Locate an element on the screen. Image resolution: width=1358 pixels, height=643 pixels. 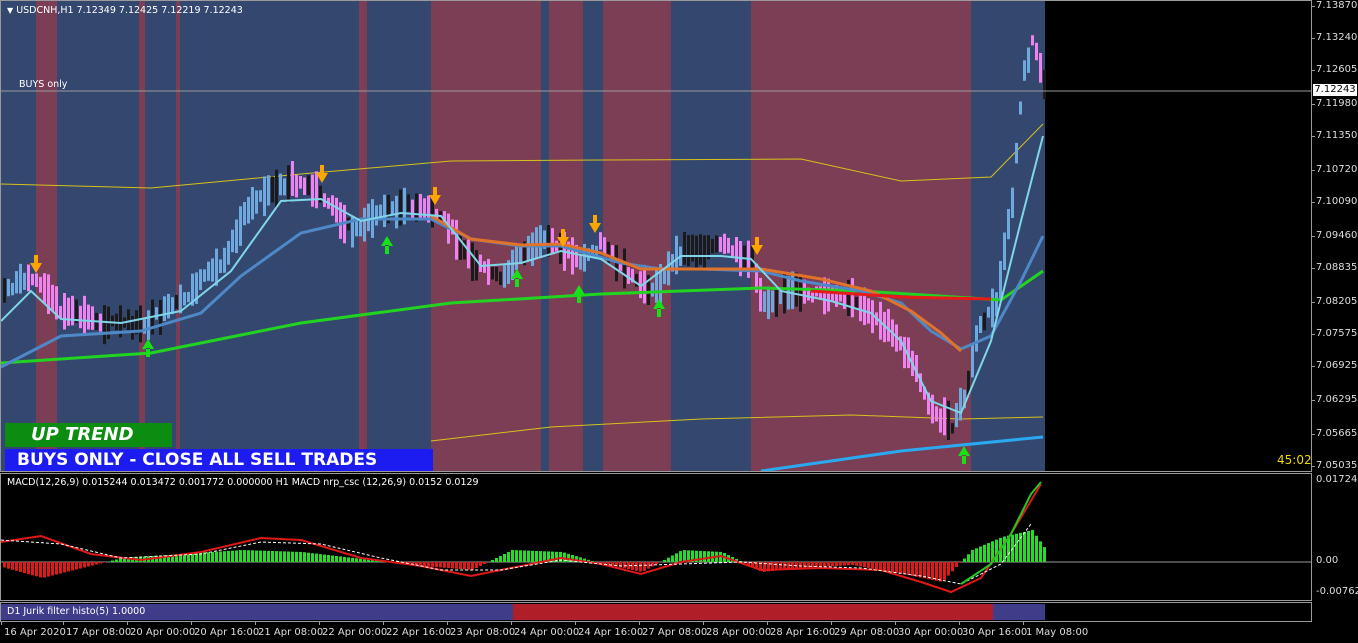
macd-main-line is located at coordinates (521, 538).